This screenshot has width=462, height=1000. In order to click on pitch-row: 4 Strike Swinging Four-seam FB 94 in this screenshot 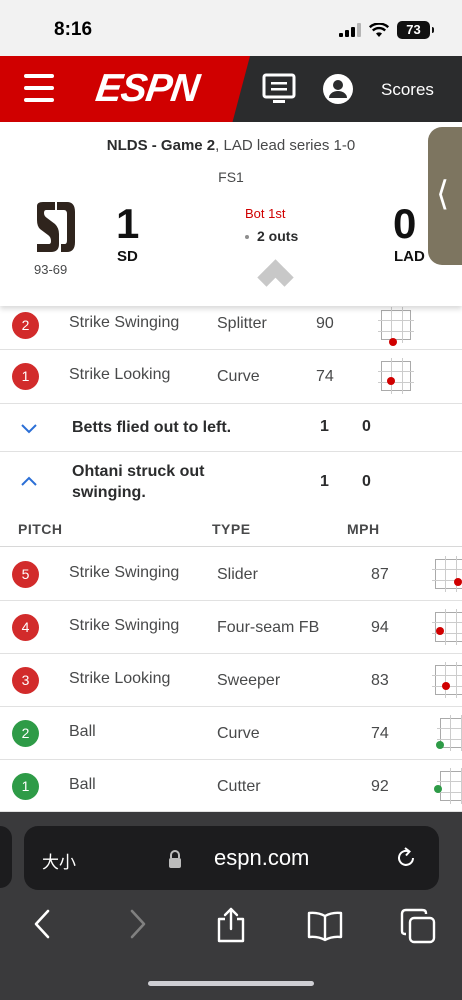, I will do `click(231, 627)`.